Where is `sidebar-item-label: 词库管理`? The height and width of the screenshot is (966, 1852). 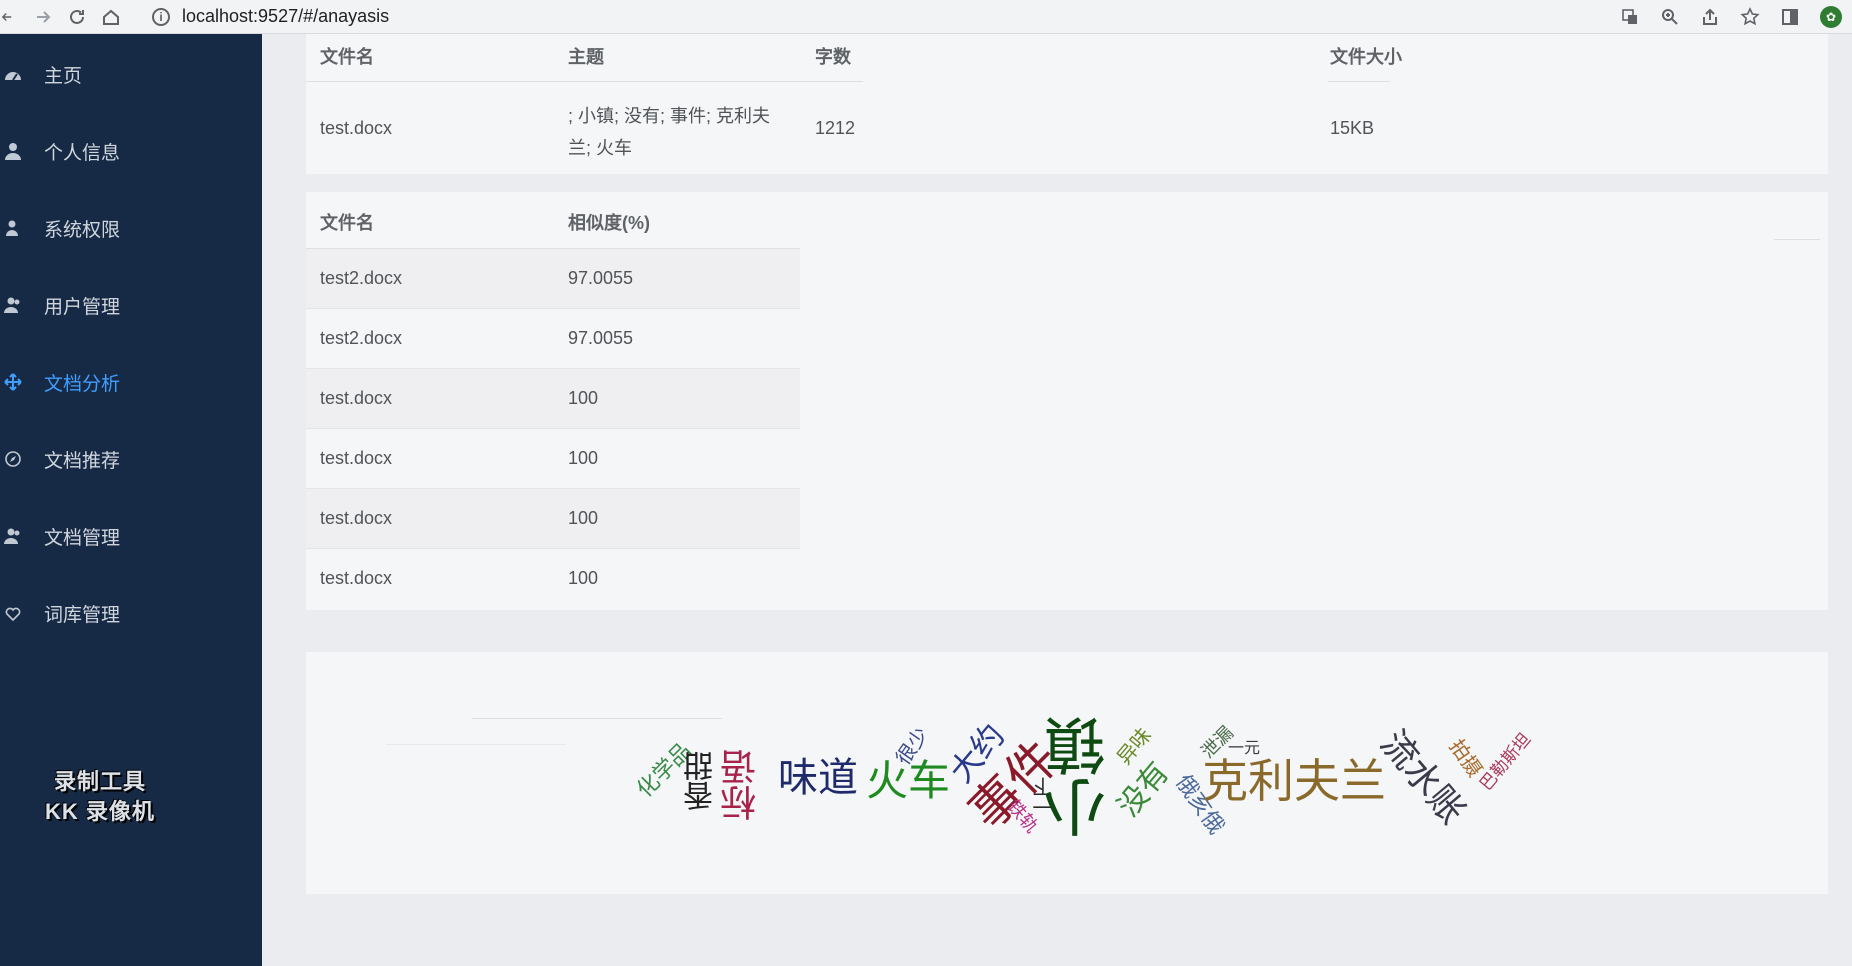
sidebar-item-label: 词库管理 is located at coordinates (82, 615).